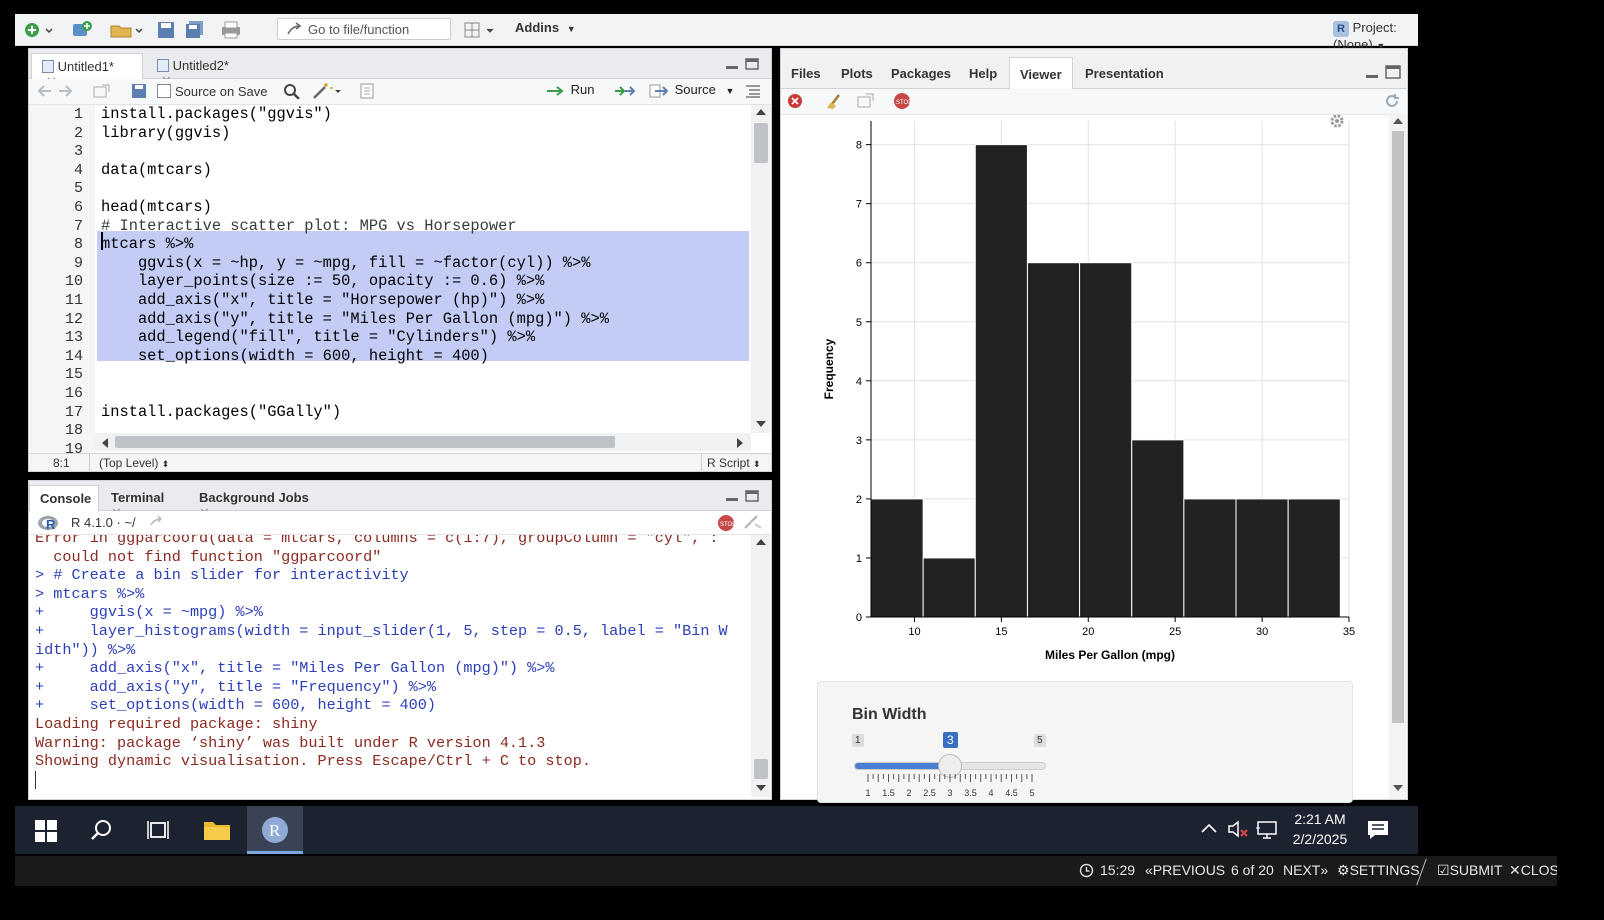  What do you see at coordinates (728, 463) in the screenshot?
I see `file-type-label: R Script` at bounding box center [728, 463].